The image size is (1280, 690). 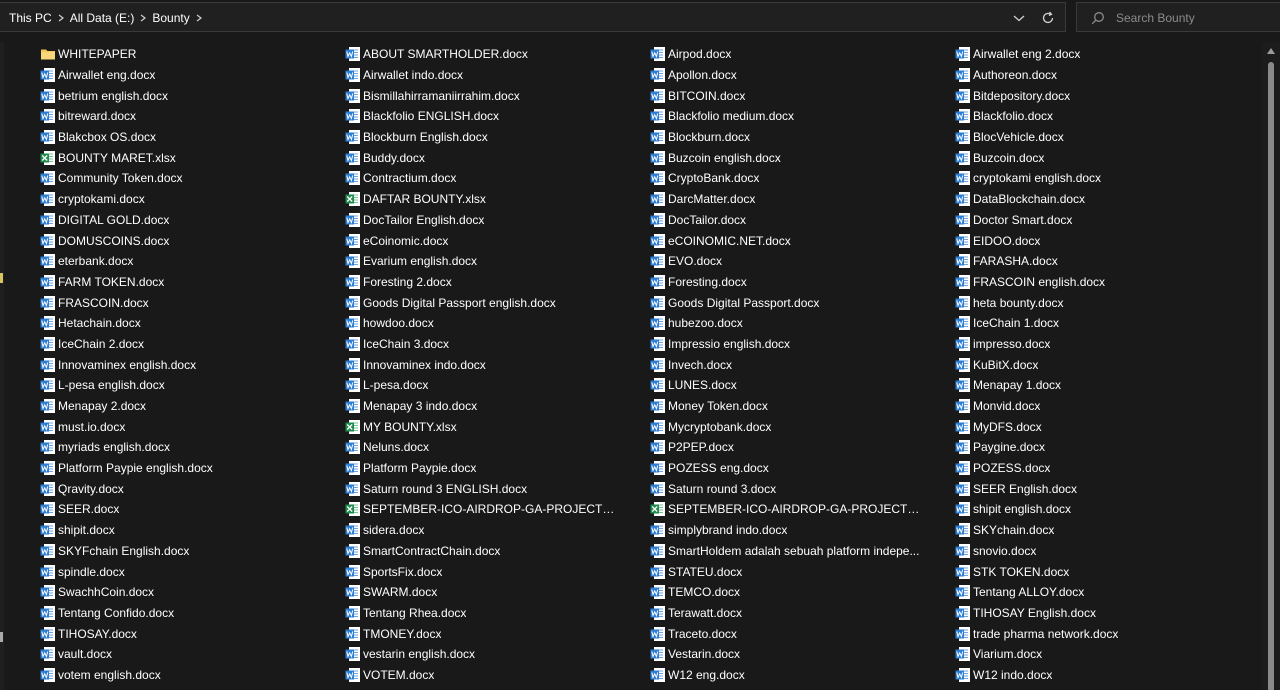 I want to click on file-item: Foresting 2.docx, so click(x=495, y=282).